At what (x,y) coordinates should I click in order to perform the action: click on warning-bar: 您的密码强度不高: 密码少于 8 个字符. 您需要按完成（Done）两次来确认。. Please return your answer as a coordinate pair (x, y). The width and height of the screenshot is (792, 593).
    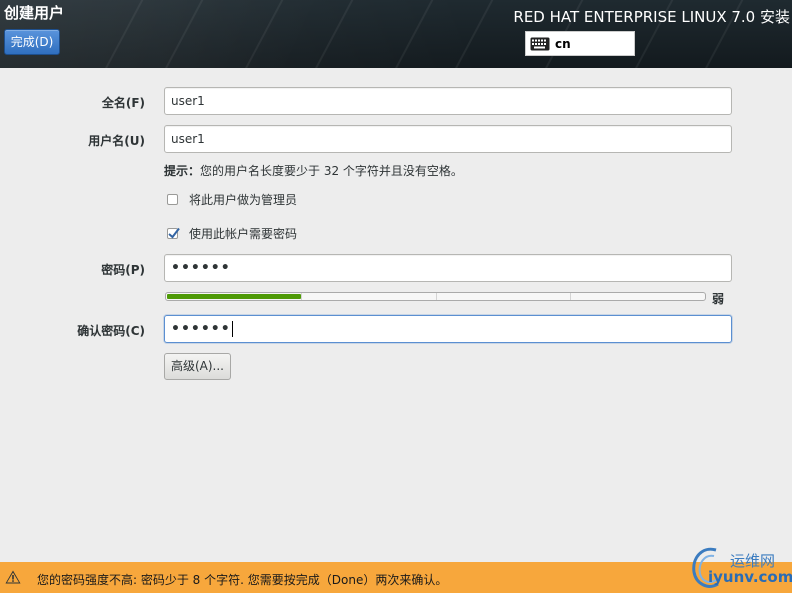
    Looking at the image, I should click on (396, 577).